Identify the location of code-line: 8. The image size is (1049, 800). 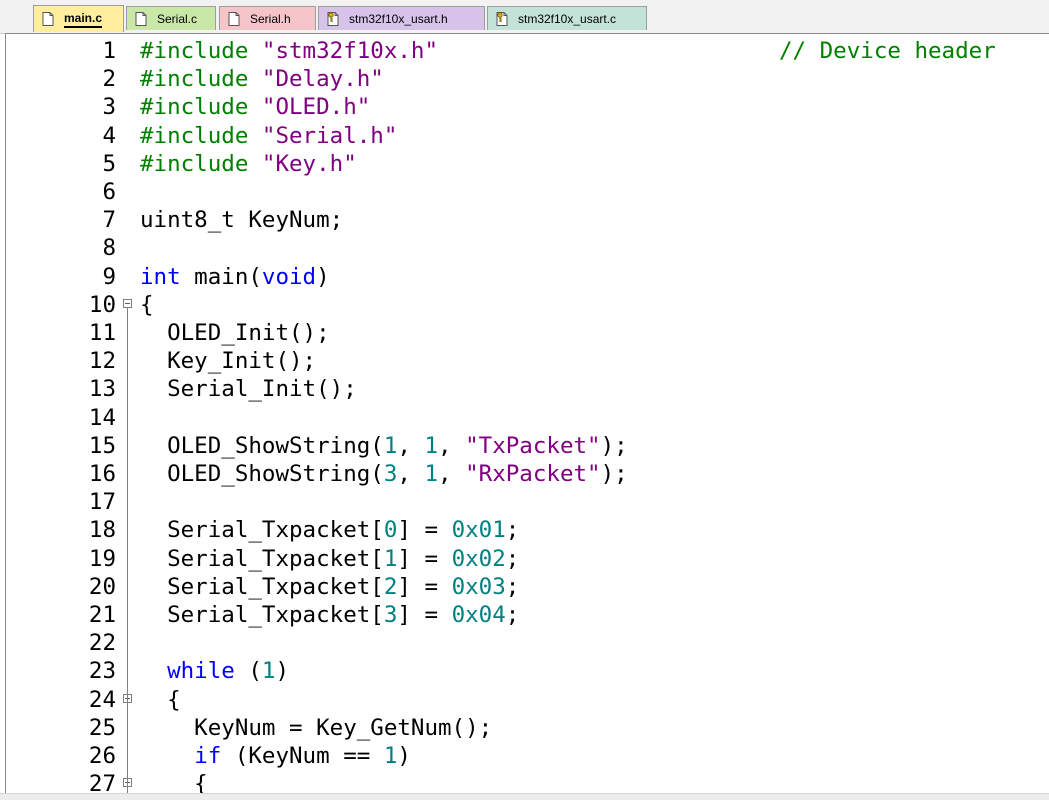
(527, 248).